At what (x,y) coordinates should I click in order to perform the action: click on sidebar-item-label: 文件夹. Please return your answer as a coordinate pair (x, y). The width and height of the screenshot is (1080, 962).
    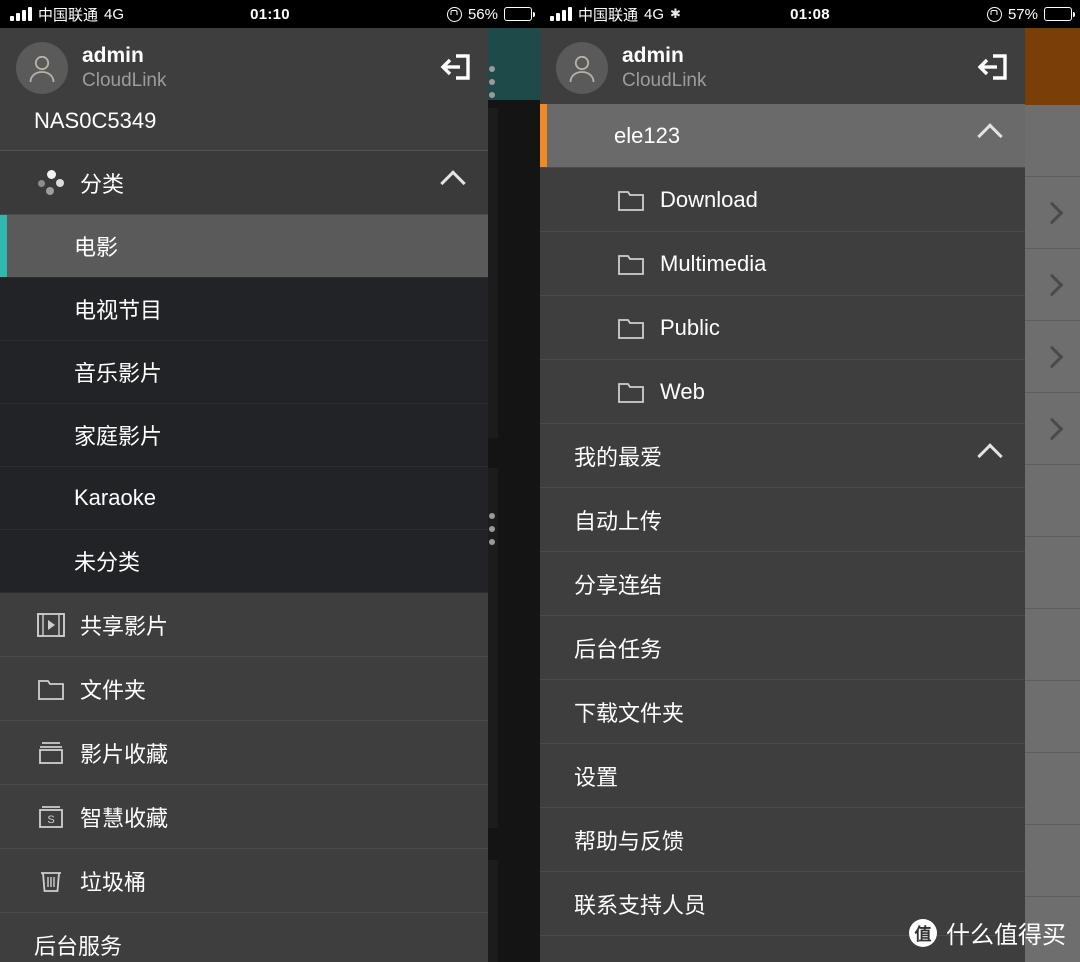
    Looking at the image, I should click on (113, 690).